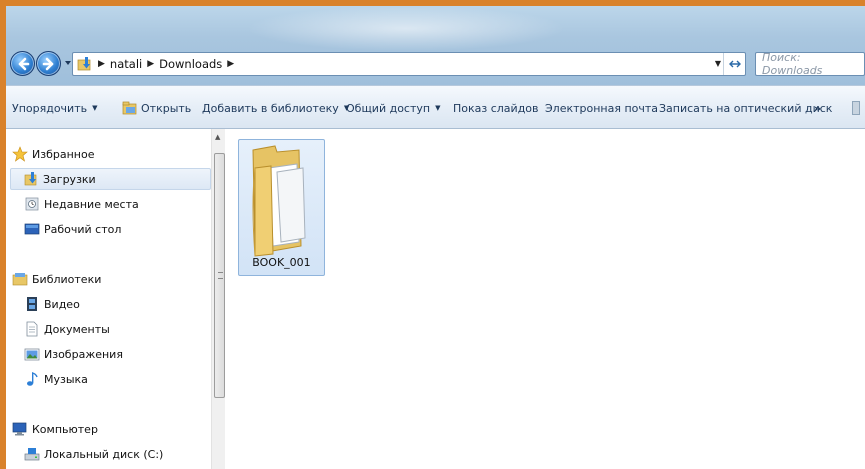 The width and height of the screenshot is (865, 469). What do you see at coordinates (32, 204) in the screenshot?
I see `recent-places-icon` at bounding box center [32, 204].